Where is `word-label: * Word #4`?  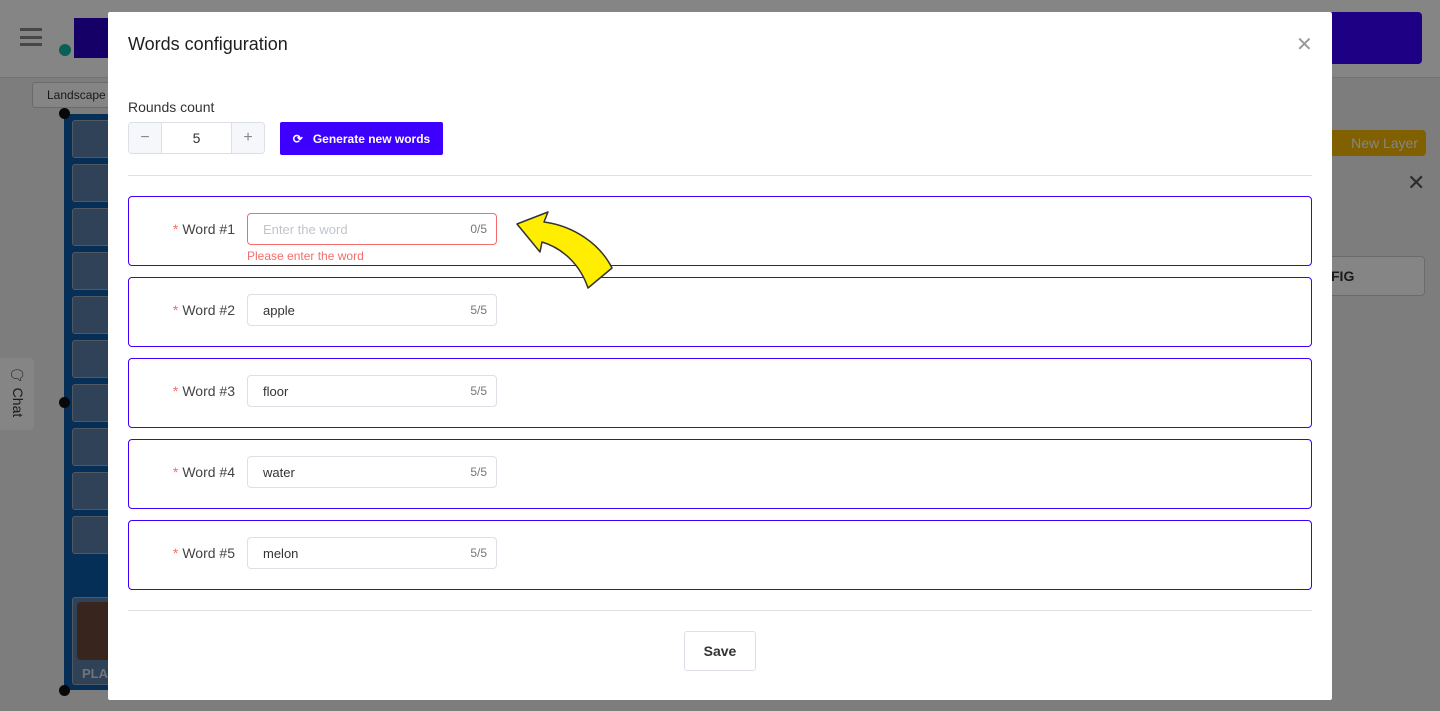 word-label: * Word #4 is located at coordinates (204, 472).